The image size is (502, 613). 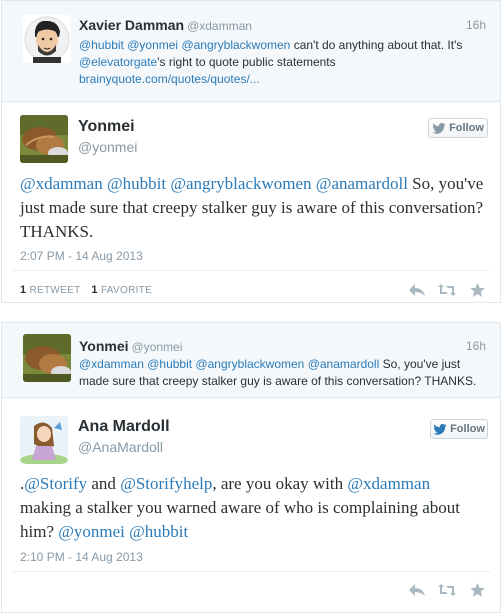 I want to click on tweet-timestamp: 2:07 PM - 14 Aug 2013, so click(x=81, y=256).